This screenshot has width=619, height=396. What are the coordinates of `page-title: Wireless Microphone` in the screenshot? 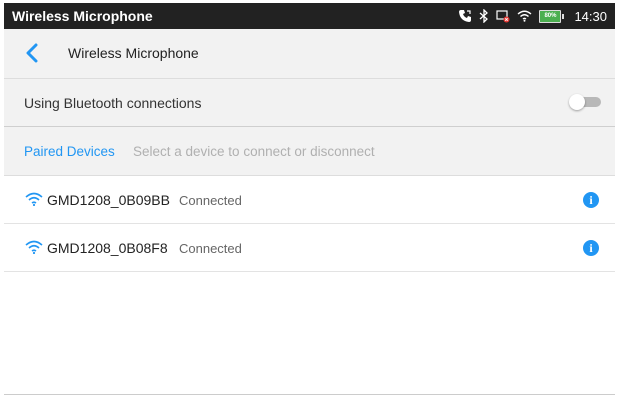 It's located at (133, 53).